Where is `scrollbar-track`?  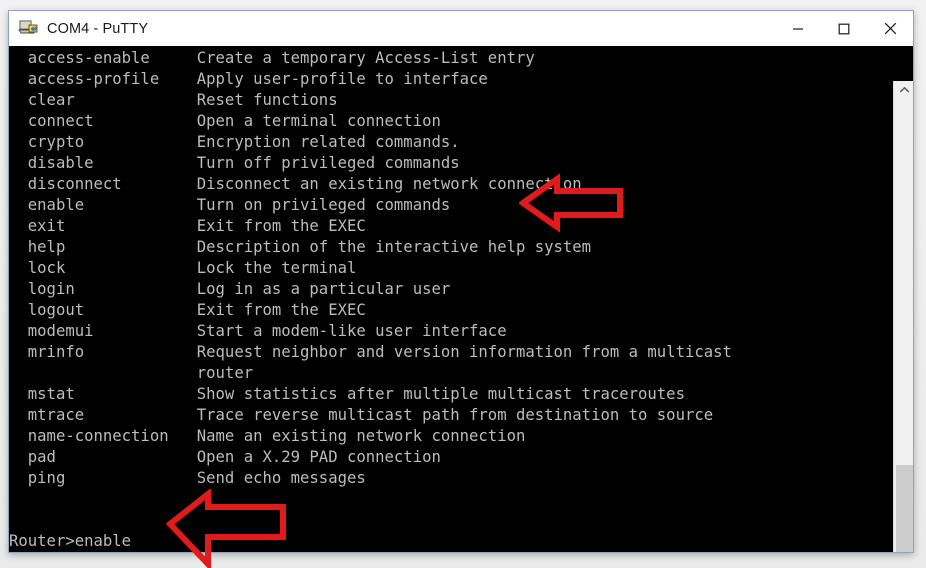 scrollbar-track is located at coordinates (903, 325).